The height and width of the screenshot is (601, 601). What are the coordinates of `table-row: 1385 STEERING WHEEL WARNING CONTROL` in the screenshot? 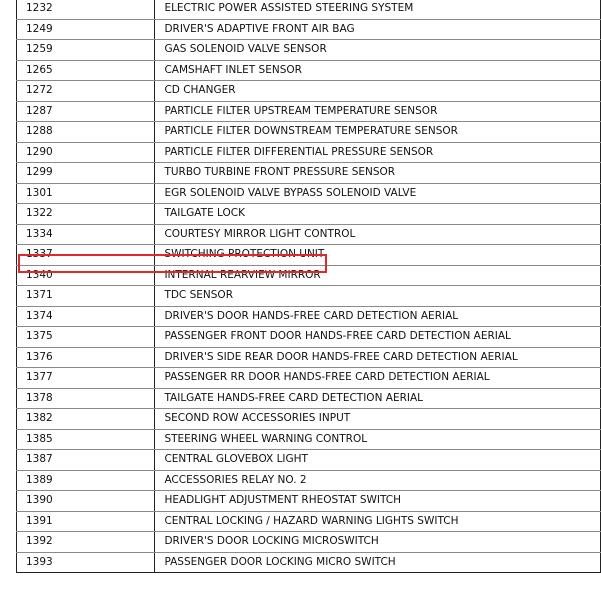 It's located at (308, 439).